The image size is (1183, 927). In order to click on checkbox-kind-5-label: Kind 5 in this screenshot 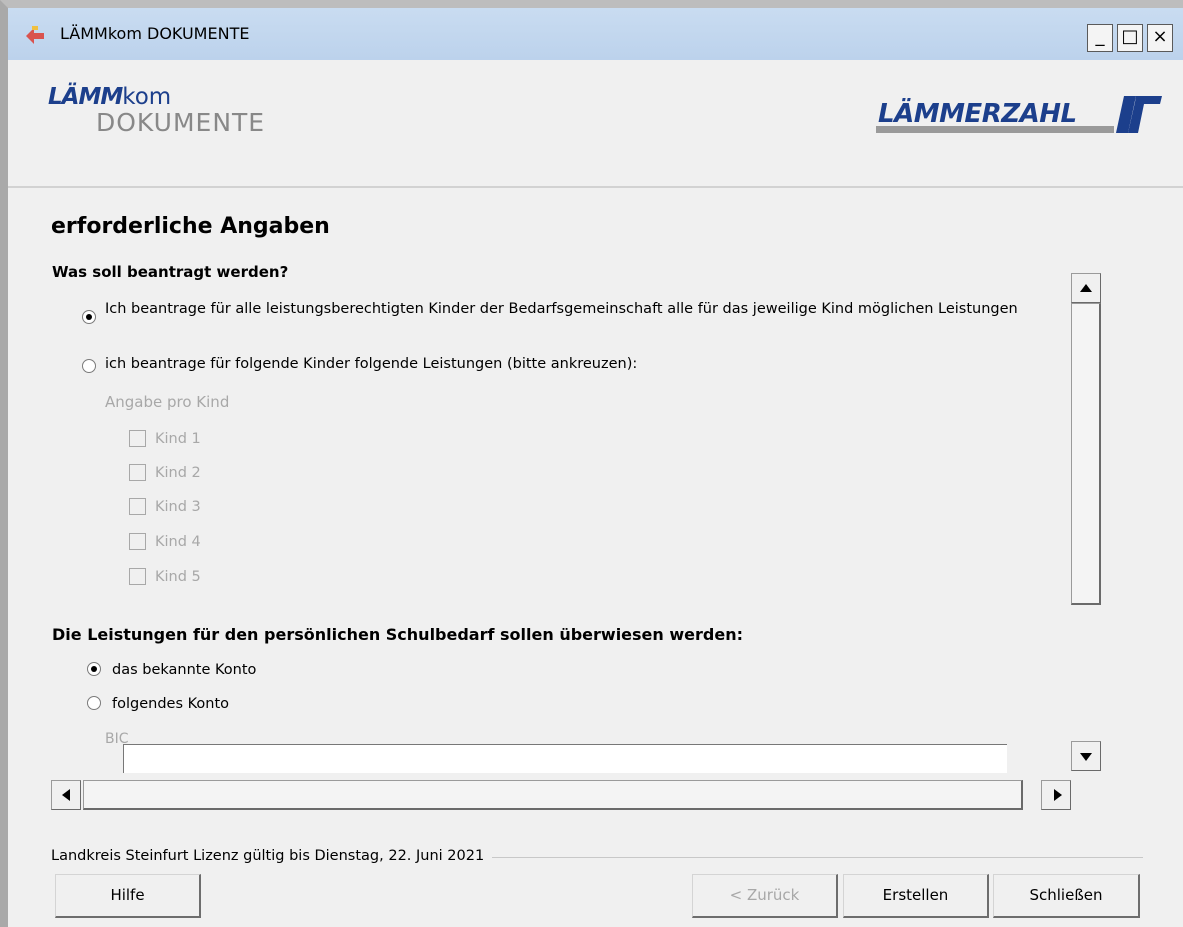, I will do `click(178, 577)`.